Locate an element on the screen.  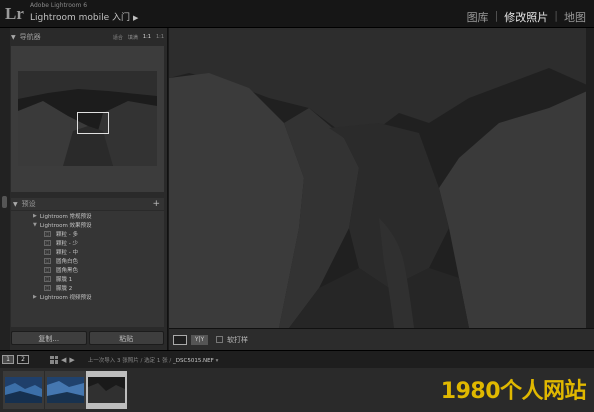
primary-window-button: 1 is located at coordinates (8, 359).